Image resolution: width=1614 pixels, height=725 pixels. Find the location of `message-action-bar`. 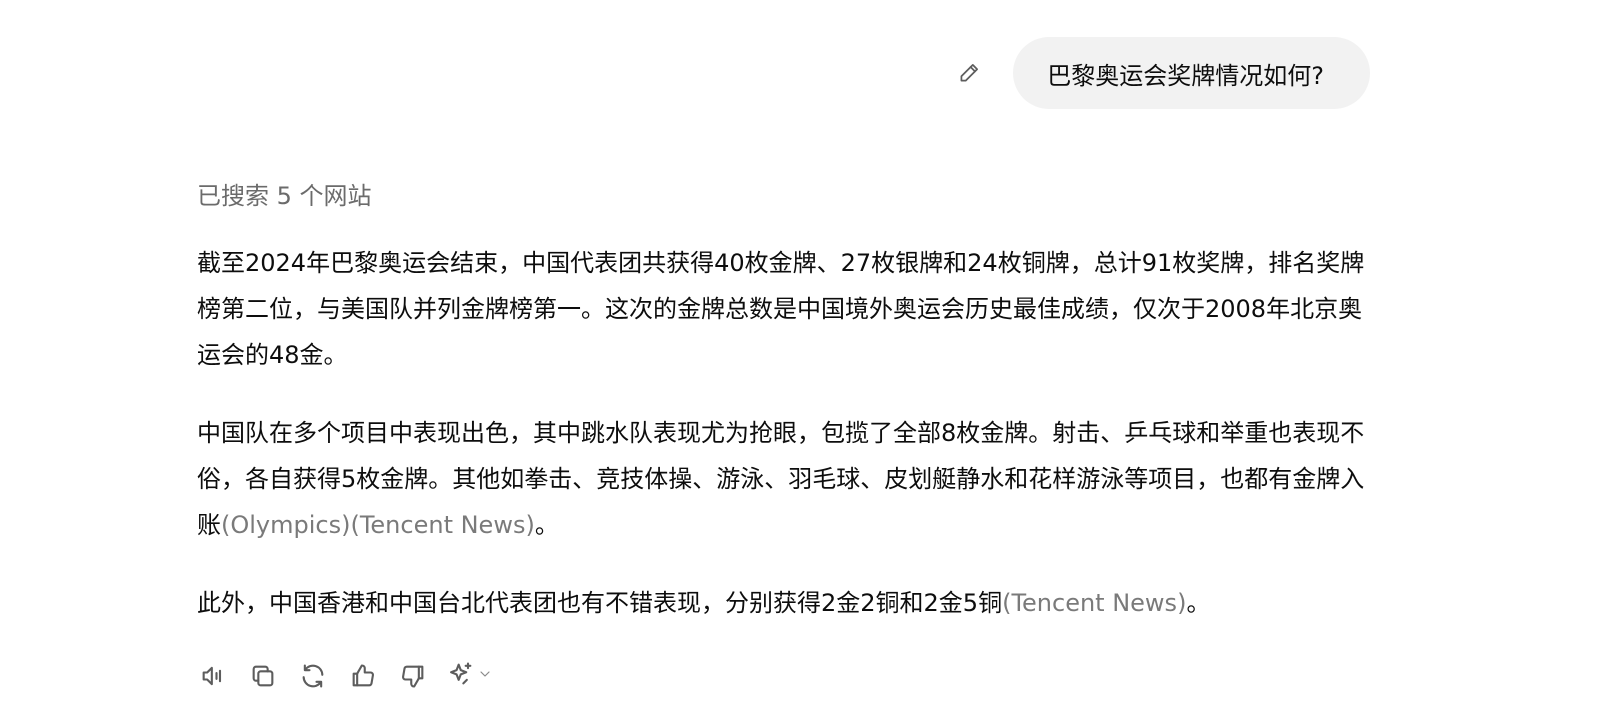

message-action-bar is located at coordinates (345, 676).